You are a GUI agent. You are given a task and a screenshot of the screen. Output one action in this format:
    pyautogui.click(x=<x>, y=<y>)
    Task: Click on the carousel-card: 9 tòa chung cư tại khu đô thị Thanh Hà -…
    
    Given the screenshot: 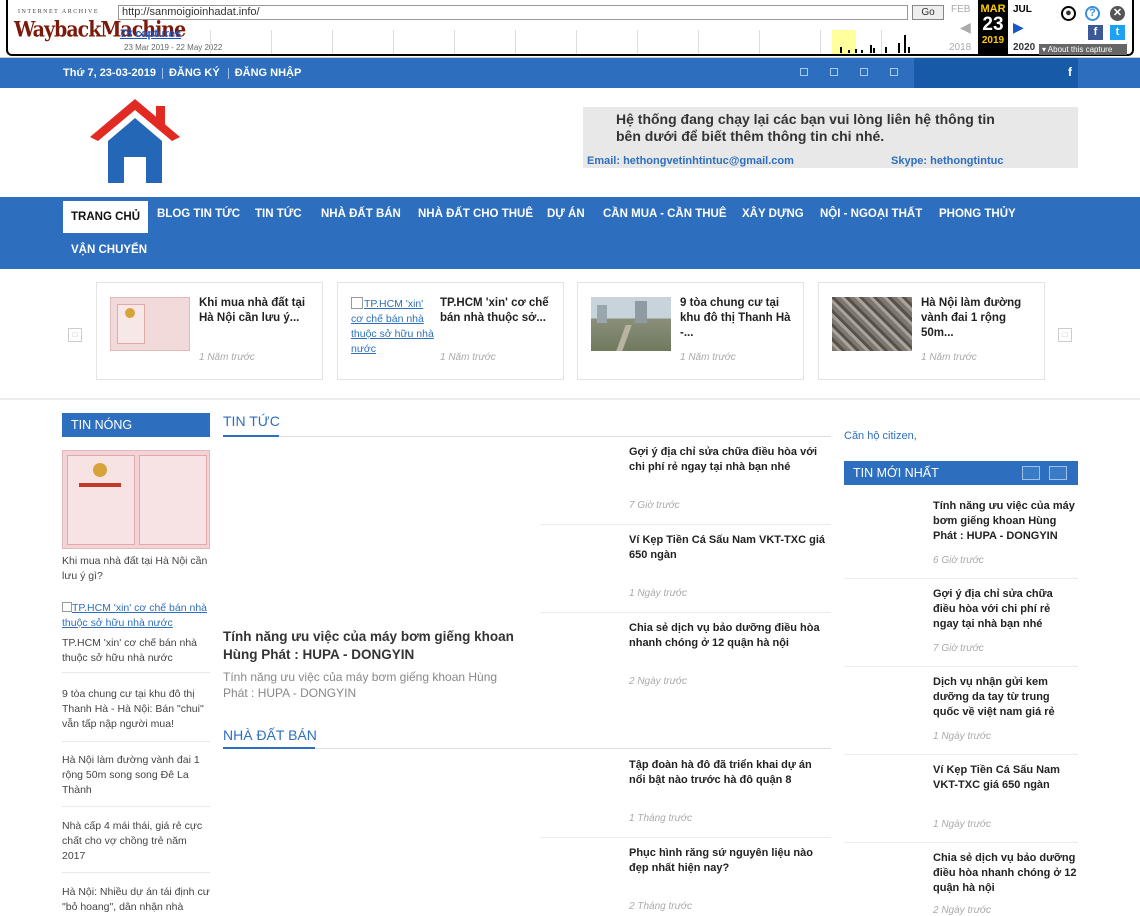 What is the action you would take?
    pyautogui.click(x=690, y=331)
    